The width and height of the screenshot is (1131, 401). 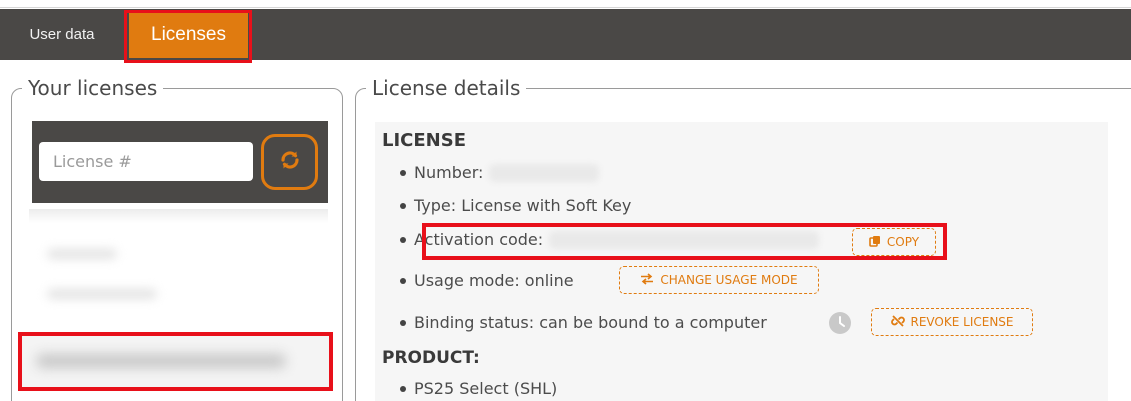 What do you see at coordinates (146, 161) in the screenshot?
I see `license-number-input` at bounding box center [146, 161].